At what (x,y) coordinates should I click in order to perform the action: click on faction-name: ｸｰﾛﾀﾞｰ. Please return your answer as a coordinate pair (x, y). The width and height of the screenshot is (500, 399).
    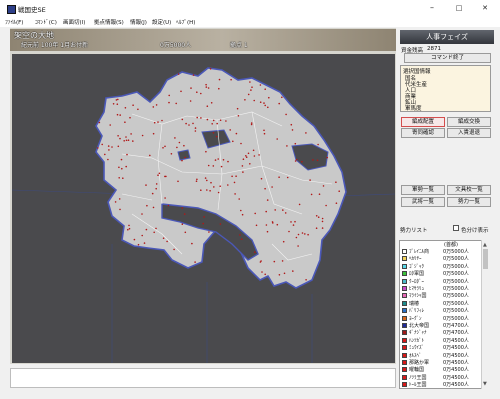
    Looking at the image, I should click on (417, 281).